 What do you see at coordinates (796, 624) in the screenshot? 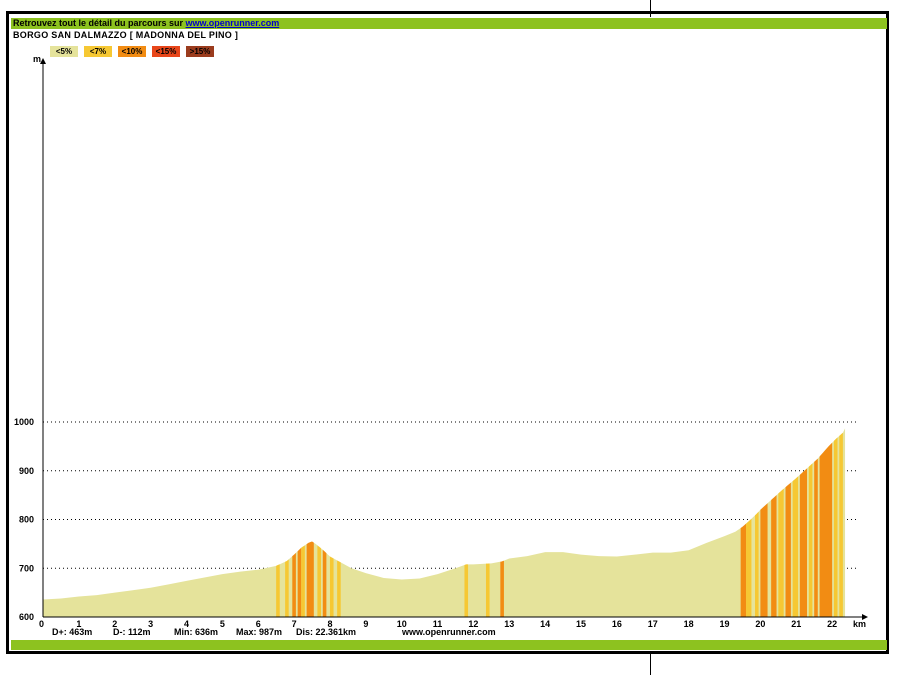
I see `x-tick-label: 21` at bounding box center [796, 624].